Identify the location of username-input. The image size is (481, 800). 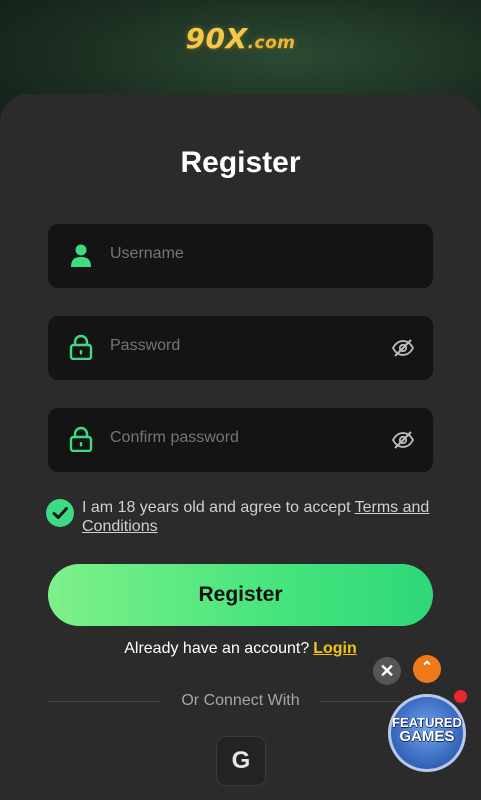
(240, 254).